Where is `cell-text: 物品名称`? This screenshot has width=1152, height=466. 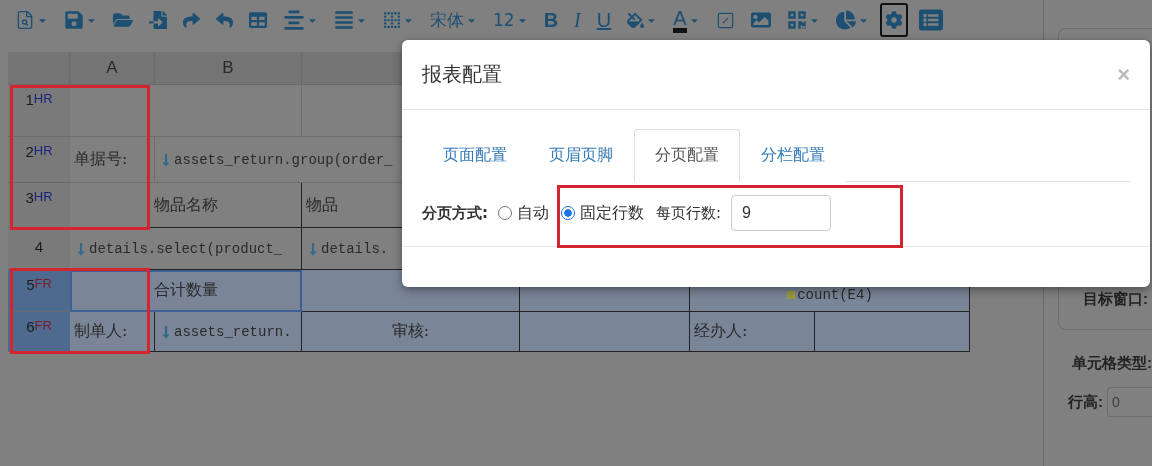 cell-text: 物品名称 is located at coordinates (185, 205).